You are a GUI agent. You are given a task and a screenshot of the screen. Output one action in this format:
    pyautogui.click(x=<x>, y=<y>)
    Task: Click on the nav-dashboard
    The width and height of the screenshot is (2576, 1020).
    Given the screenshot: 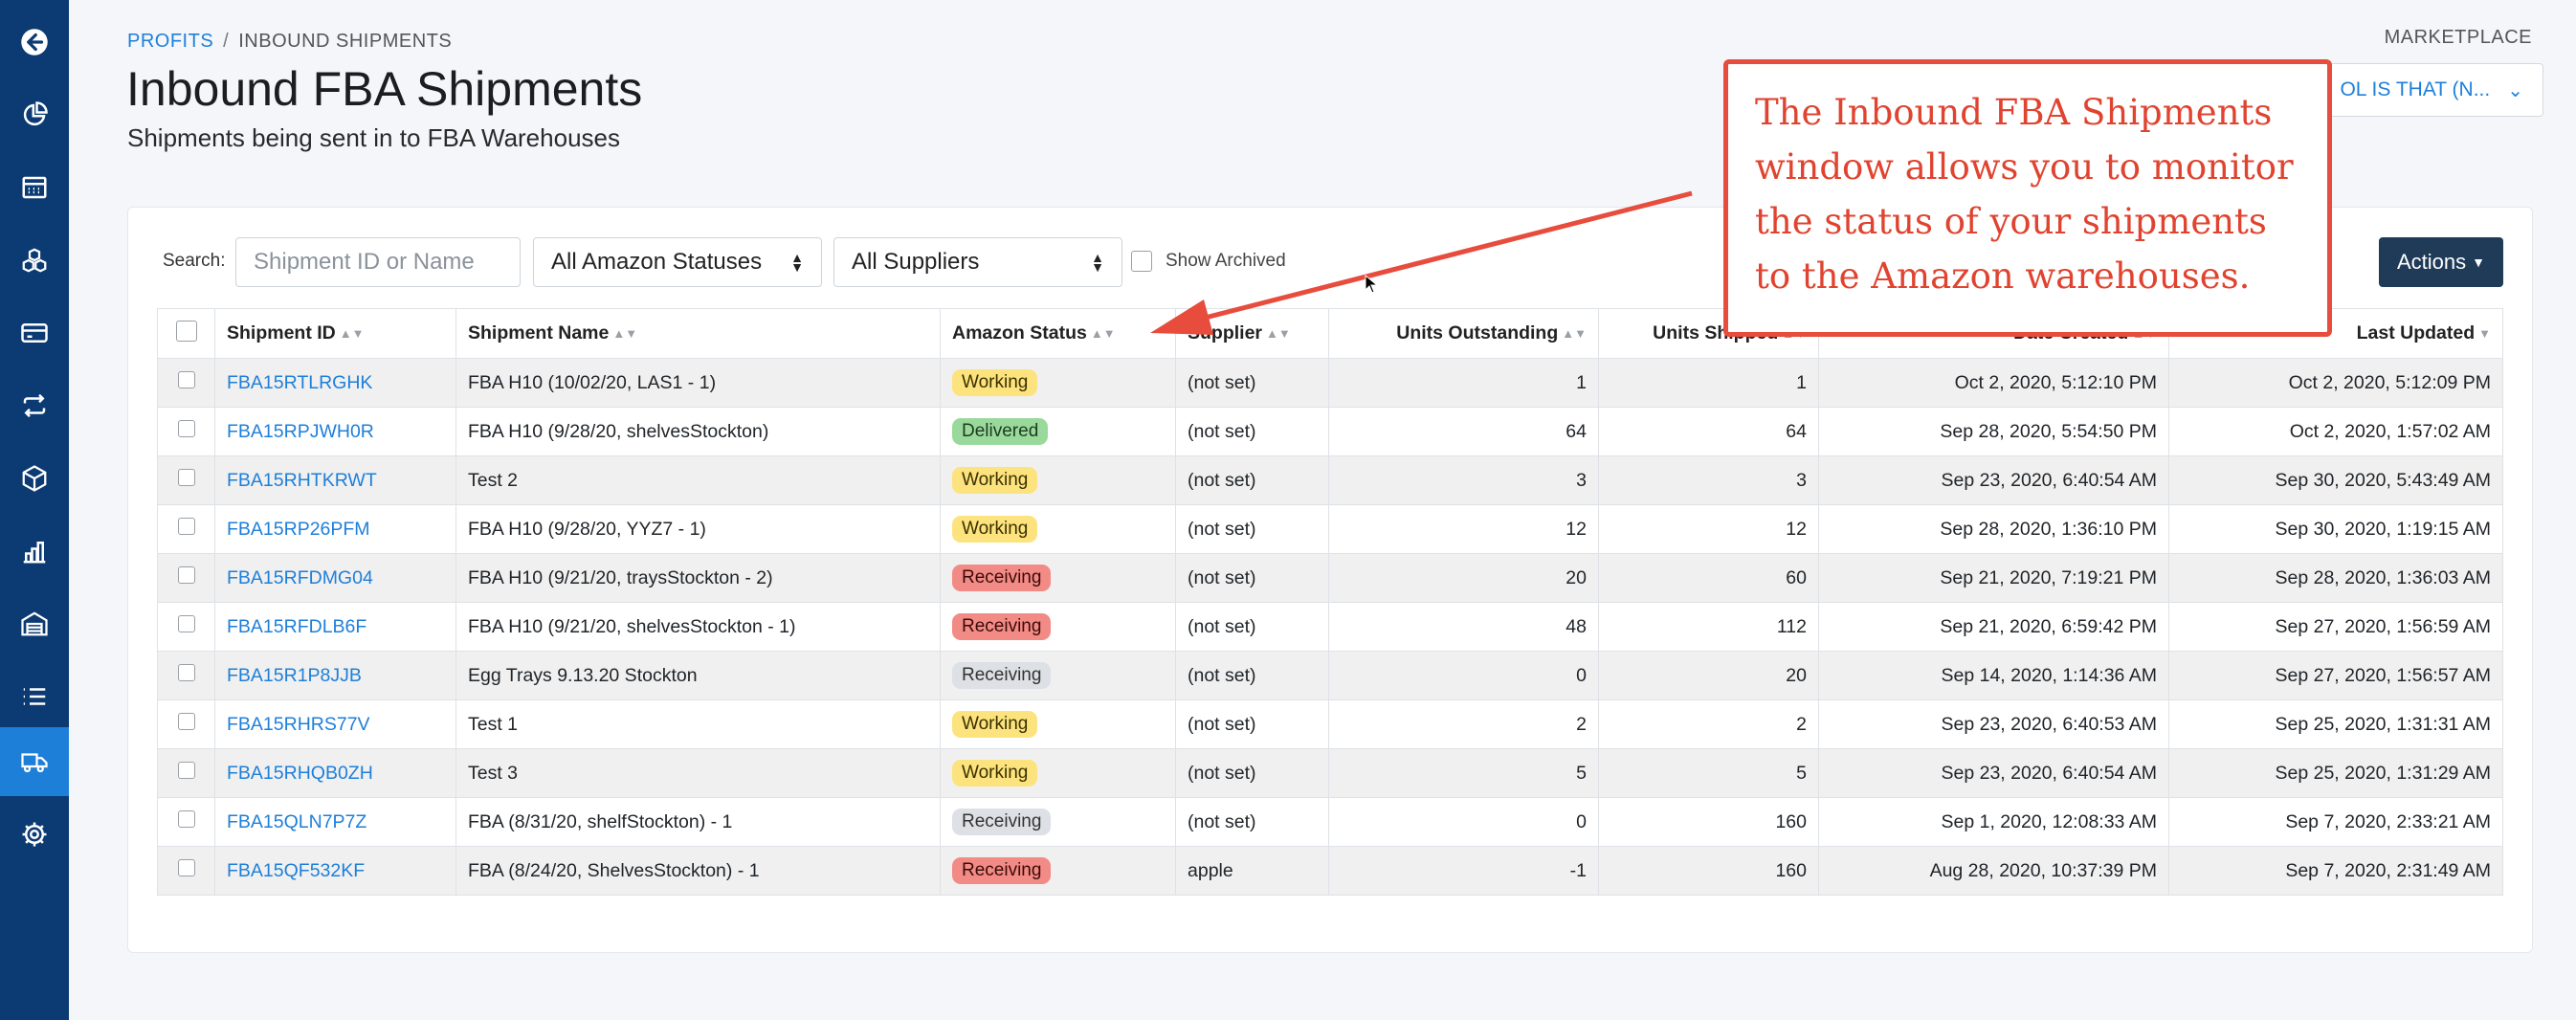 What is the action you would take?
    pyautogui.click(x=34, y=115)
    